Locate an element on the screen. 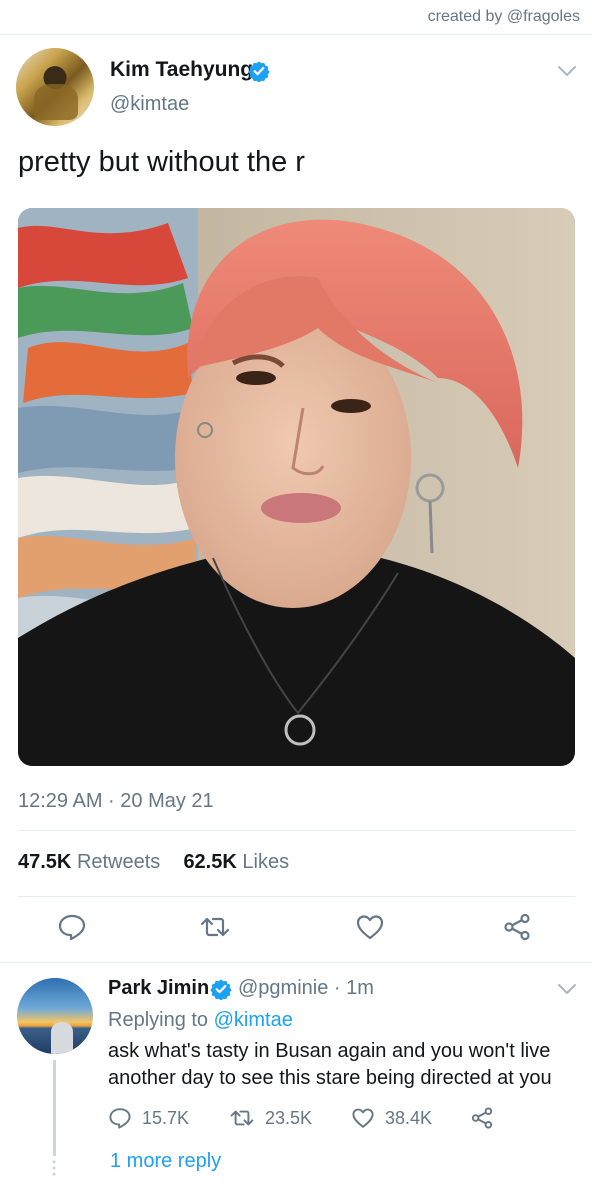  tweet-stats: 47.5K Retweets 62.5K Likes is located at coordinates (153, 862).